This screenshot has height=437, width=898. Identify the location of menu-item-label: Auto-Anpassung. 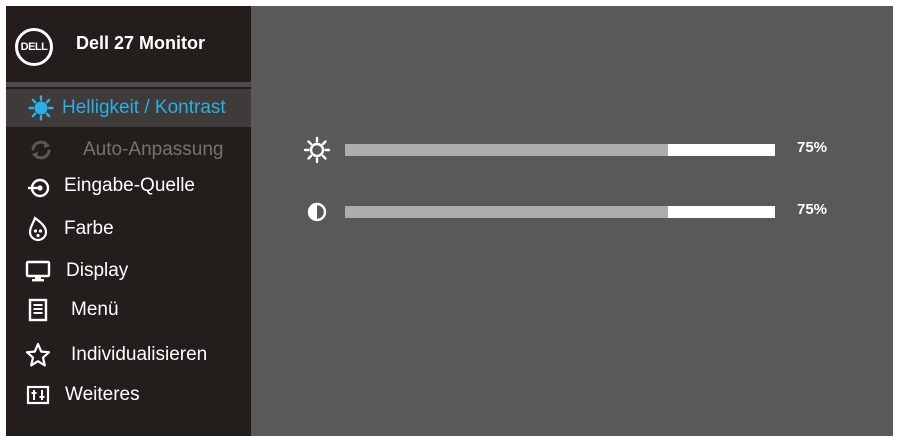
(153, 149).